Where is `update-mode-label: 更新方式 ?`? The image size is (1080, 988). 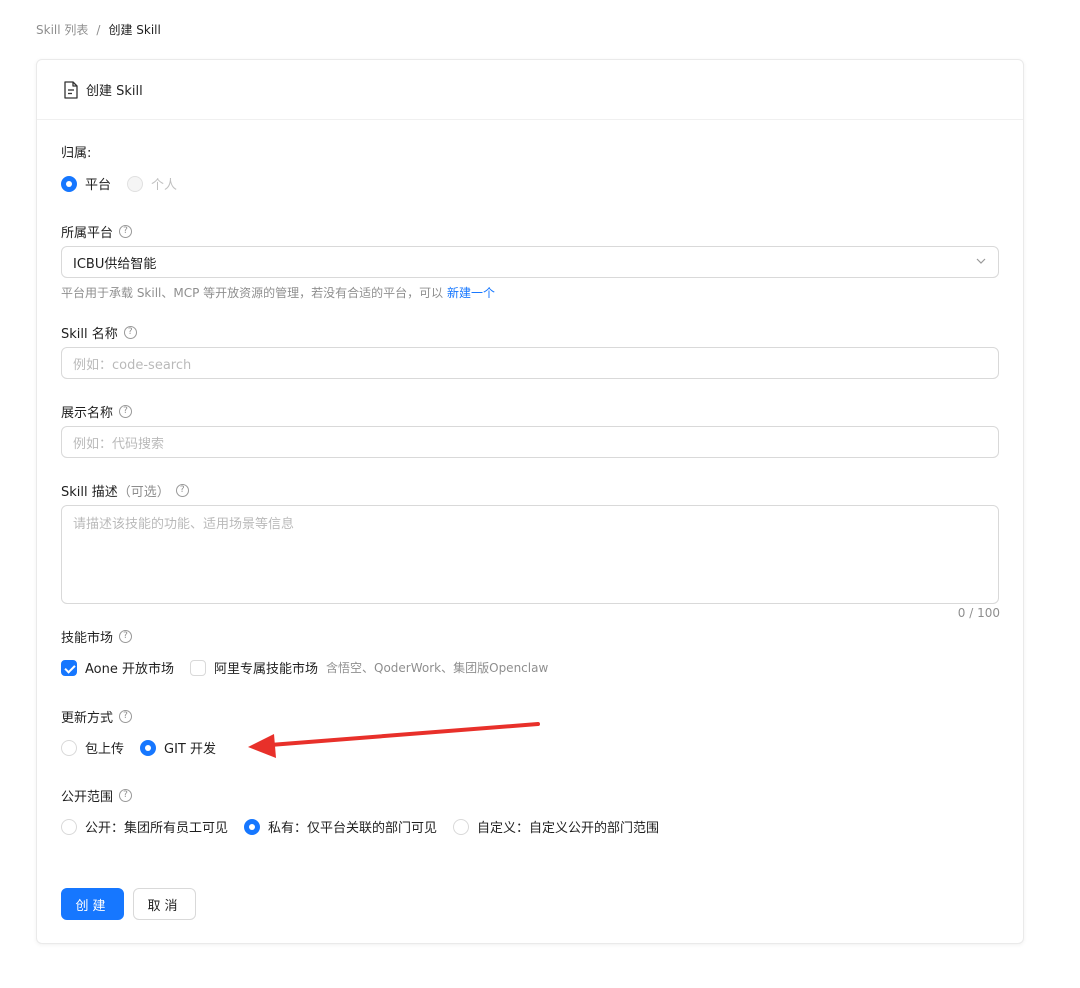
update-mode-label: 更新方式 ? is located at coordinates (97, 716).